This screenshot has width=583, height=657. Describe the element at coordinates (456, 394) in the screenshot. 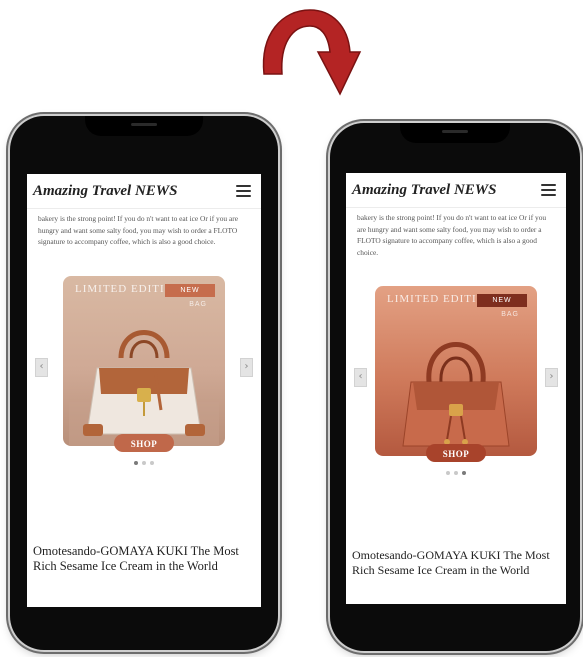

I see `tan-leather-handbag` at that location.